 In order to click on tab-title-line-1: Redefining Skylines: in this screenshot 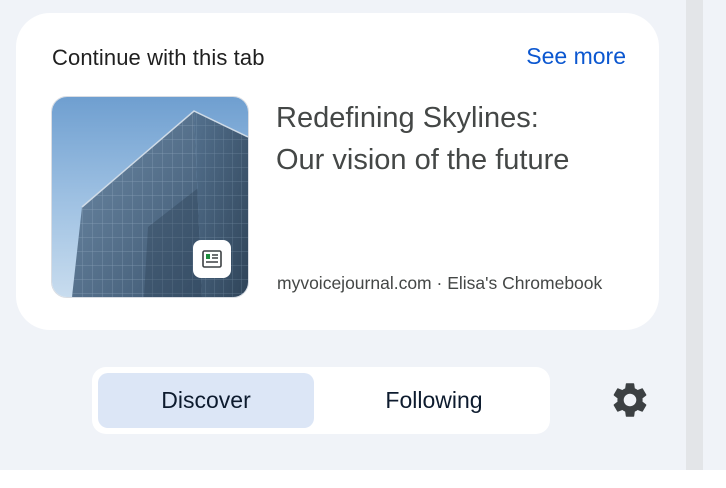, I will do `click(407, 118)`.